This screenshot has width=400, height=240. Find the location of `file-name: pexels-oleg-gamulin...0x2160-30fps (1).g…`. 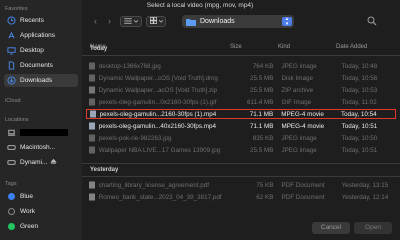

file-name: pexels-oleg-gamulin...0x2160-30fps (1).g… is located at coordinates (157, 102).